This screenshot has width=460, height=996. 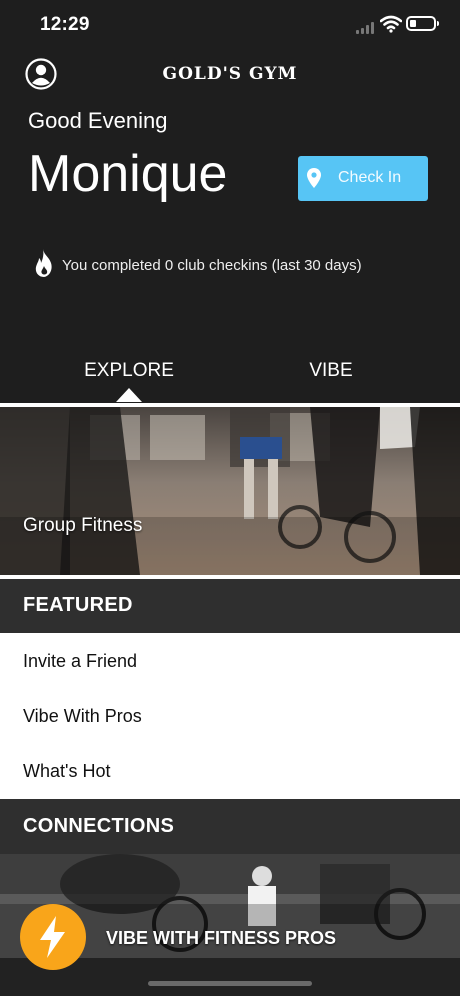 I want to click on fire-icon, so click(x=43, y=263).